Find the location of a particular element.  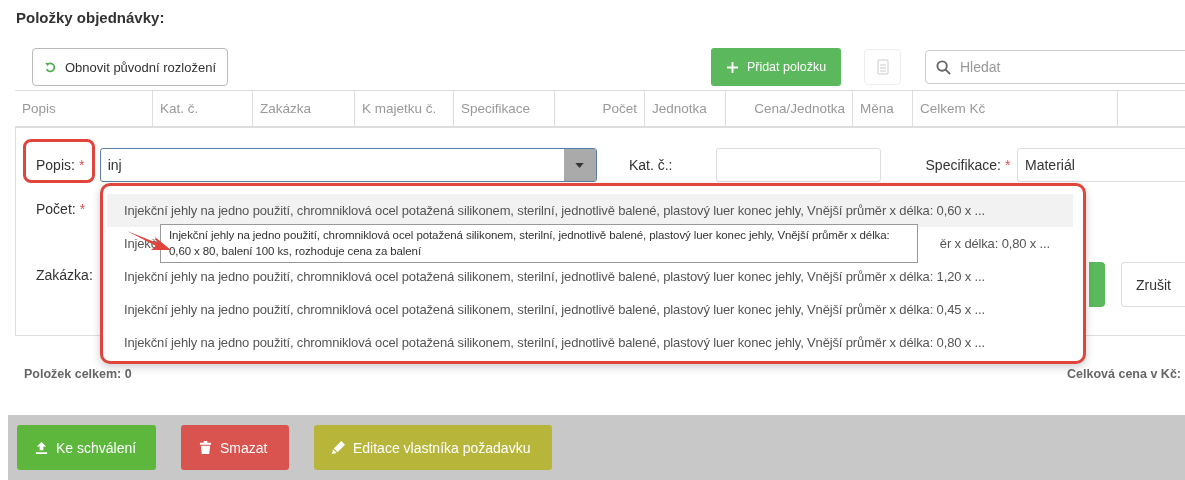

save-button is located at coordinates (1097, 284).